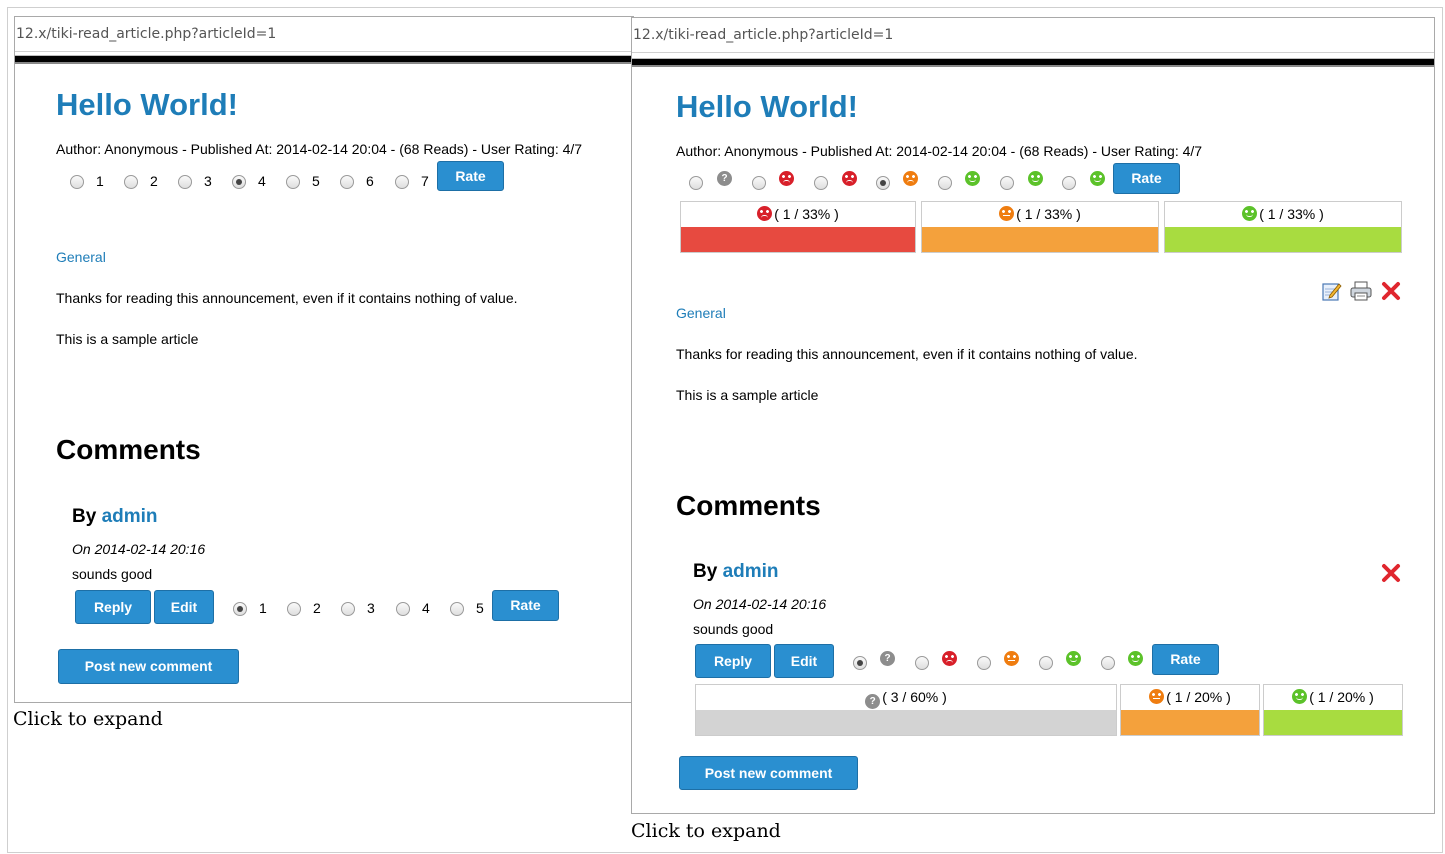 The image size is (1445, 854). I want to click on delete-icon, so click(1391, 291).